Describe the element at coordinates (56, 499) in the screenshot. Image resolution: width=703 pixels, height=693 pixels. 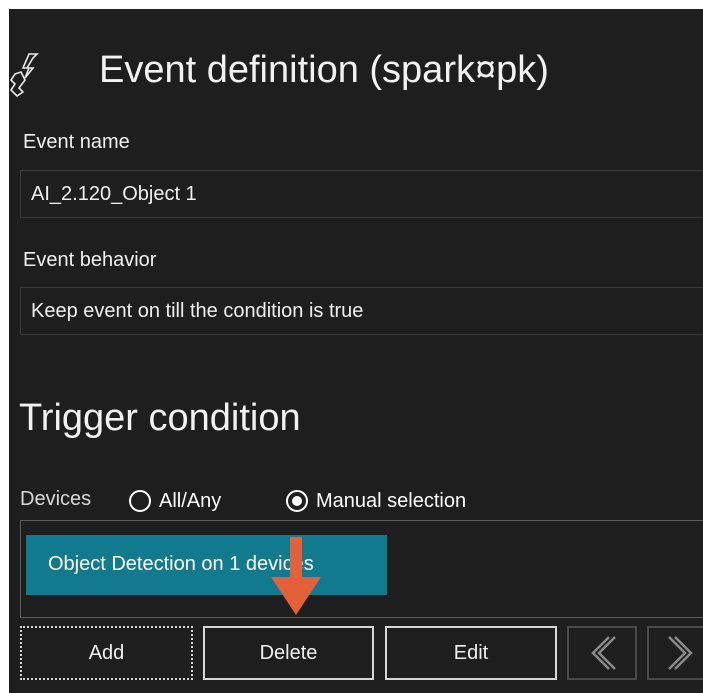
I see `devices-label: Devices` at that location.